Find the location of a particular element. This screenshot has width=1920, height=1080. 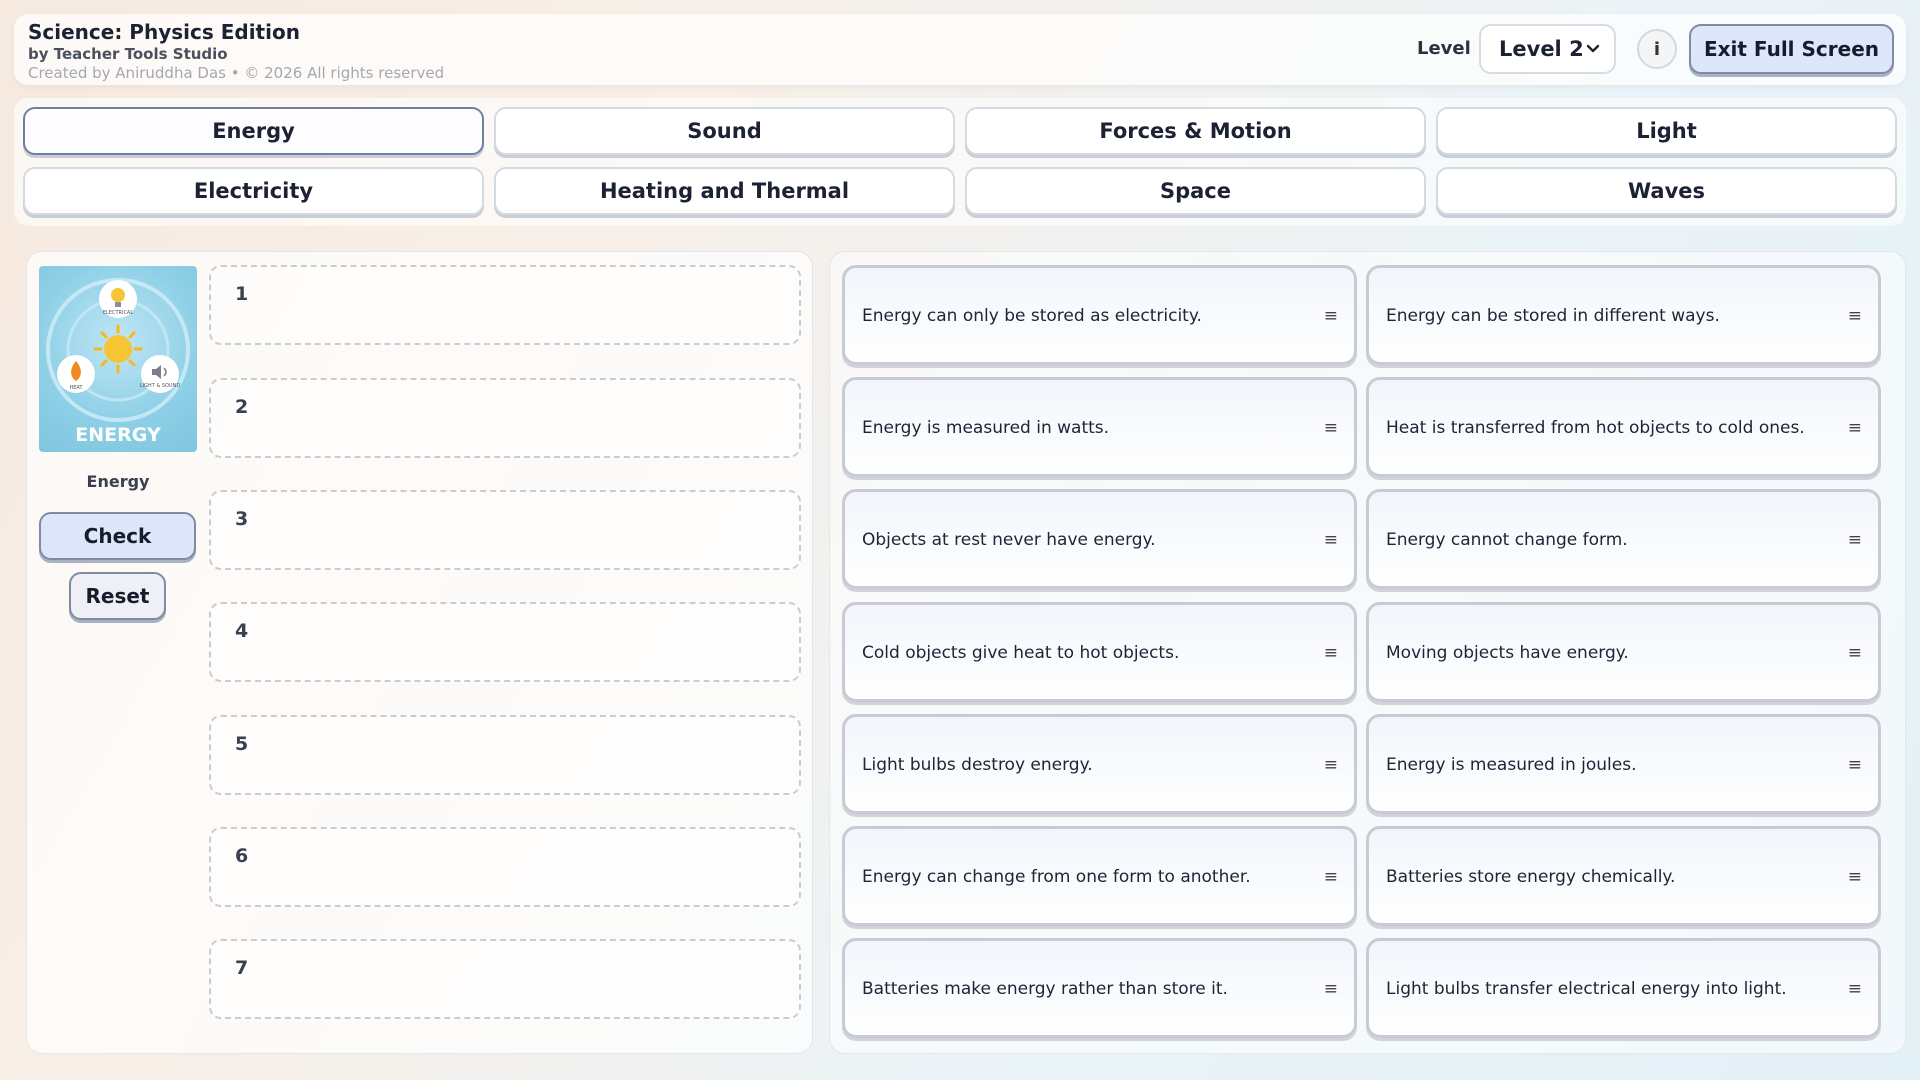

drop-slot-4: 4 is located at coordinates (505, 642).